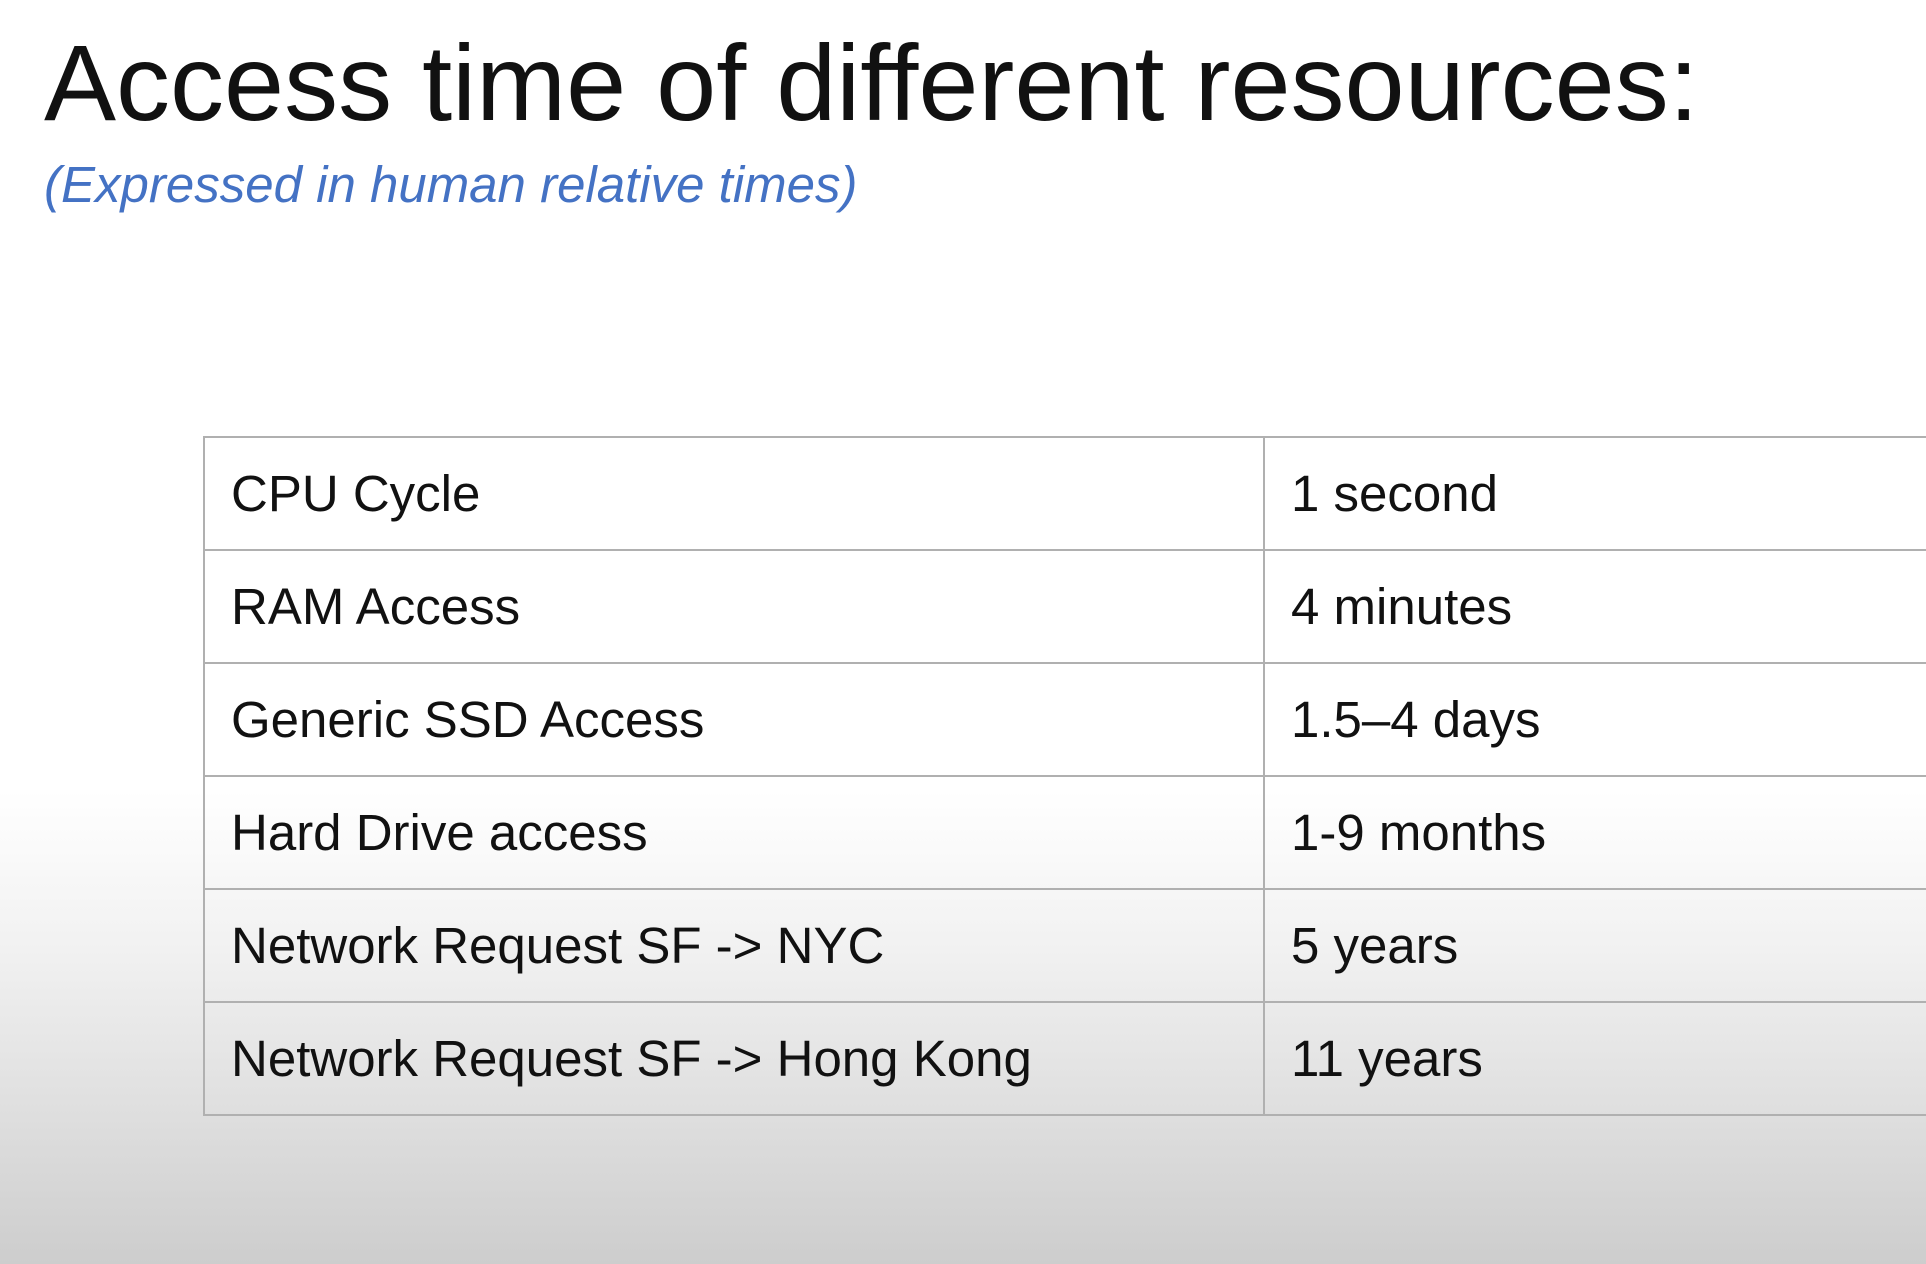 This screenshot has height=1264, width=1926. I want to click on resource-cell: CPU Cycle, so click(734, 493).